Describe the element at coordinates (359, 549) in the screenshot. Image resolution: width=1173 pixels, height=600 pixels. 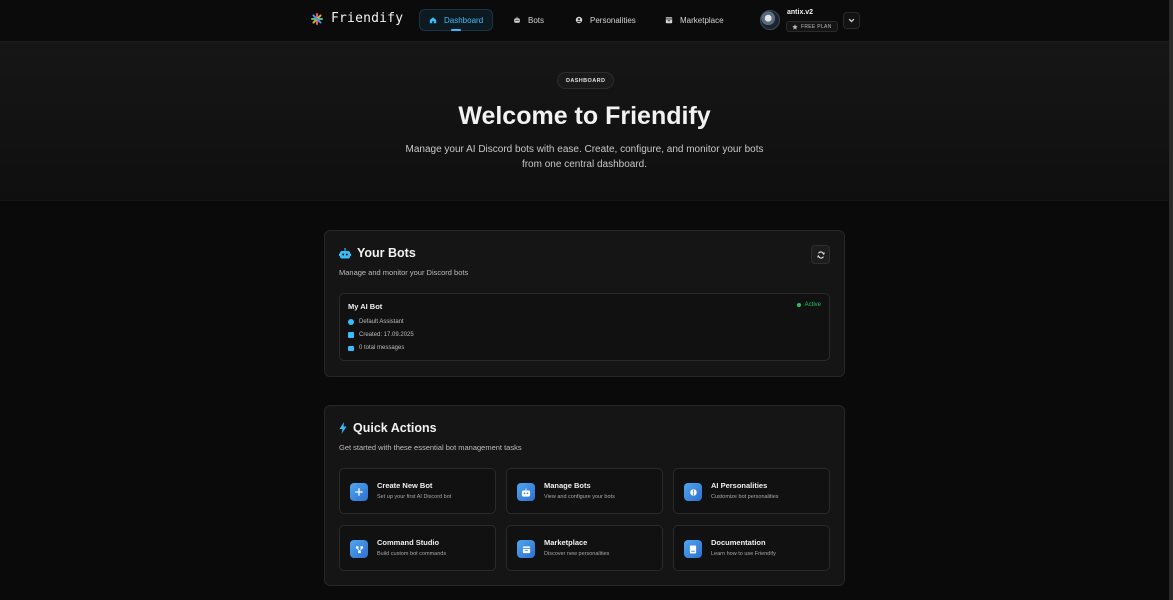
I see `workflow-icon` at that location.